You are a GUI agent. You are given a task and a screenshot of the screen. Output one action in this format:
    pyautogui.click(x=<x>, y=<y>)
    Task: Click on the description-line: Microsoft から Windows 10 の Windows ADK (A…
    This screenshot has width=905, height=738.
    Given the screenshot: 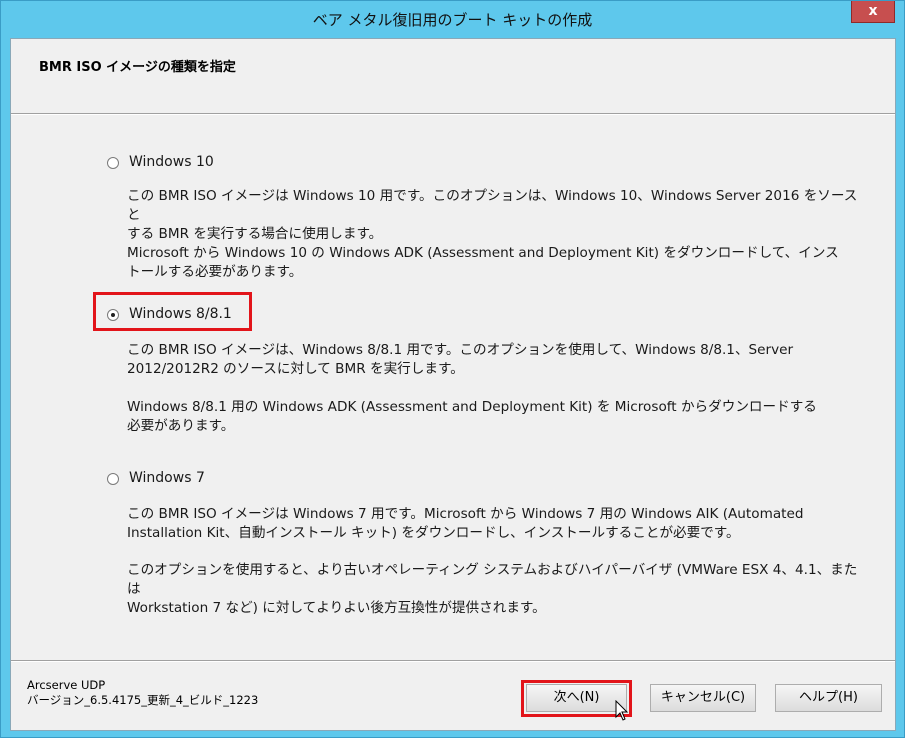 What is the action you would take?
    pyautogui.click(x=483, y=253)
    